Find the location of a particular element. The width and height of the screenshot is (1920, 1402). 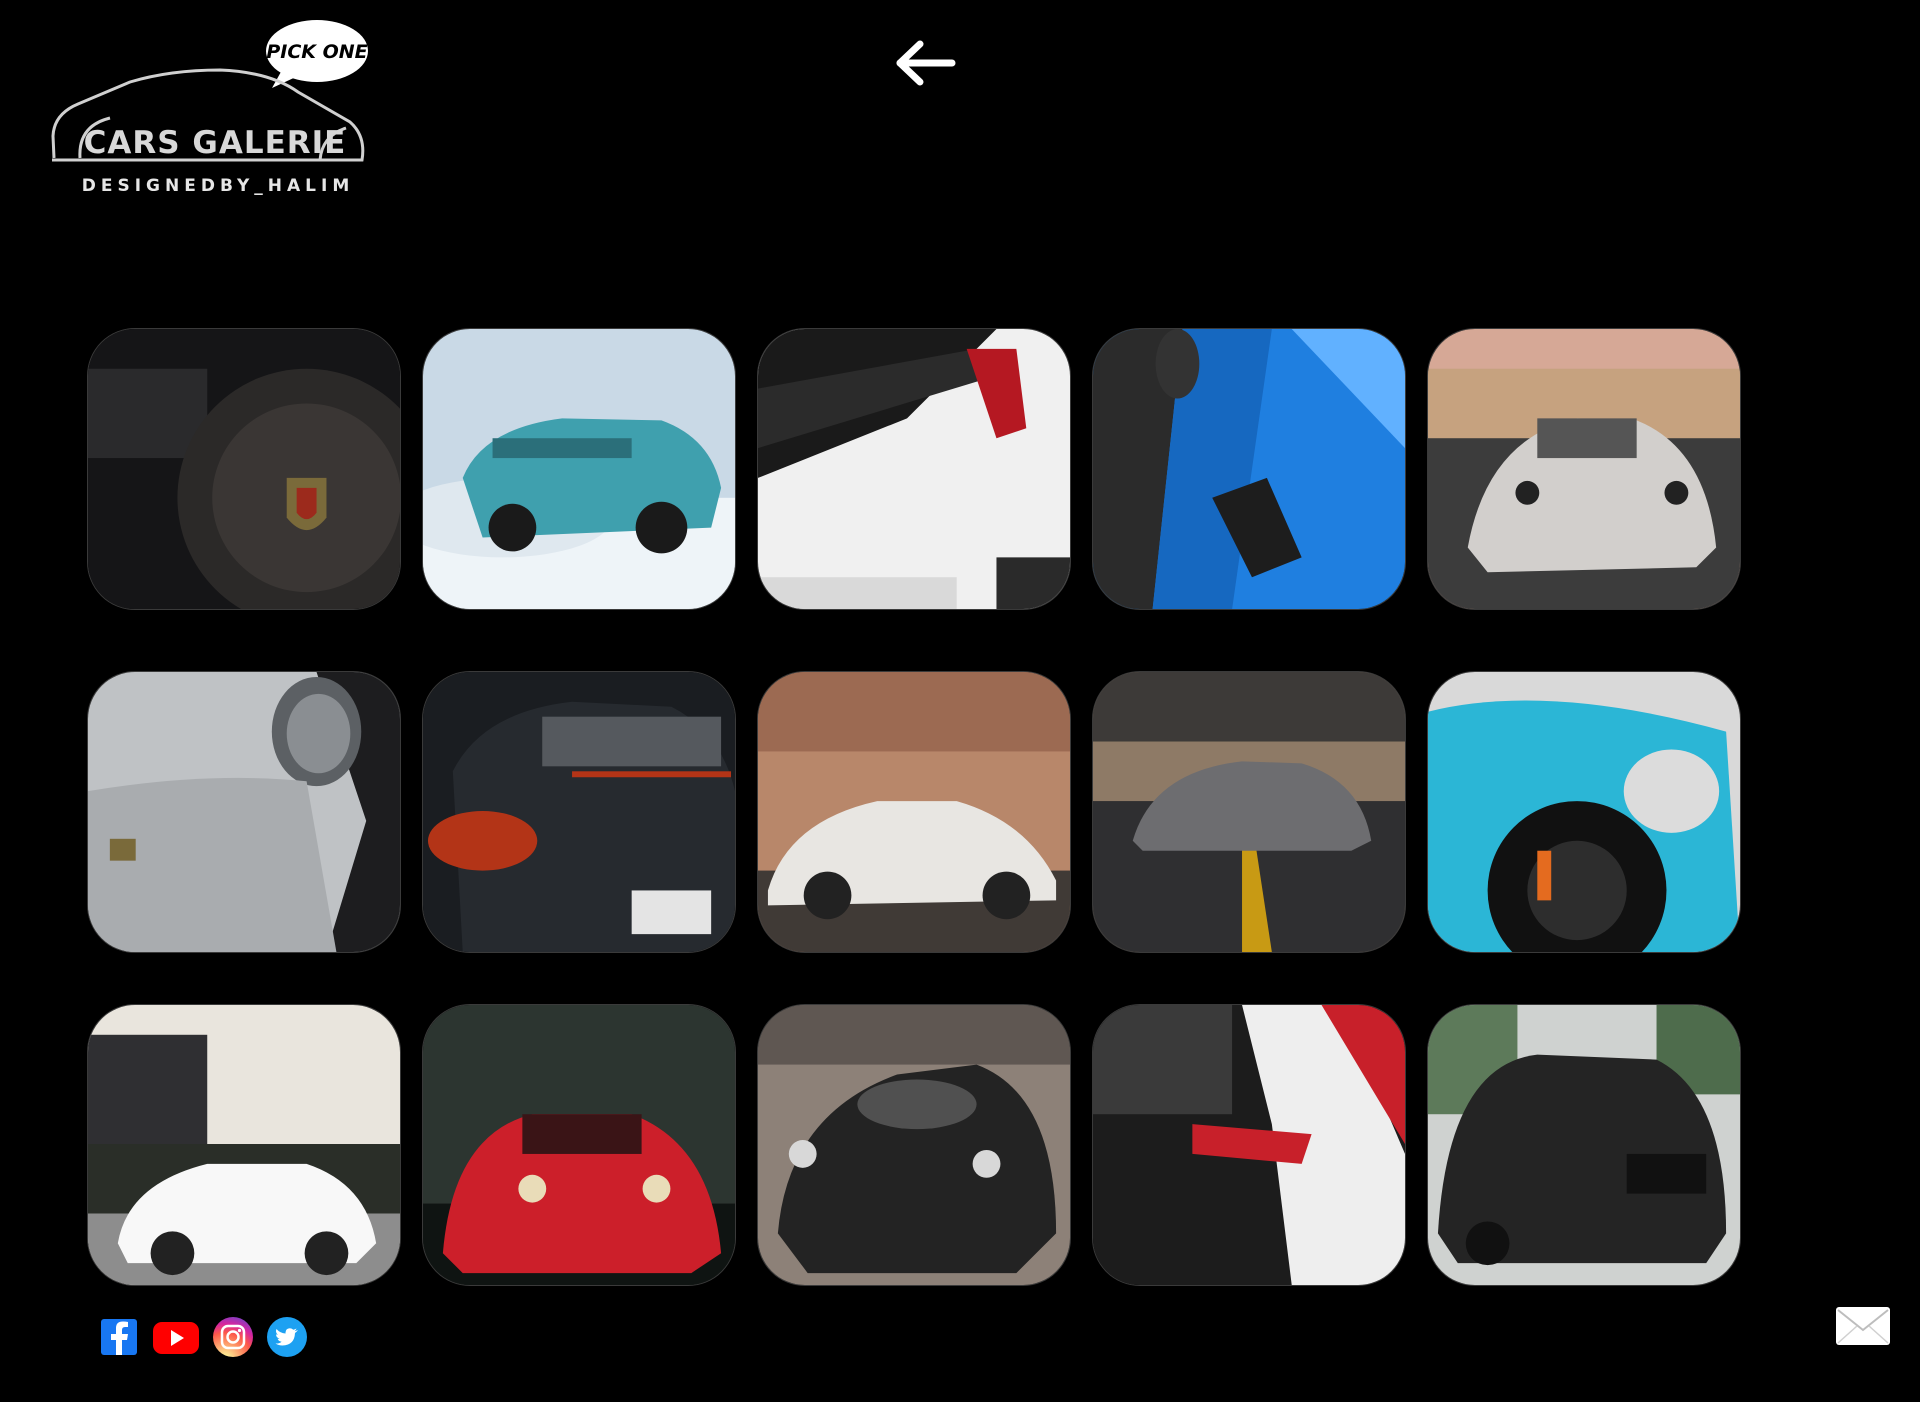

steering-wheel-crest-photo is located at coordinates (244, 469).